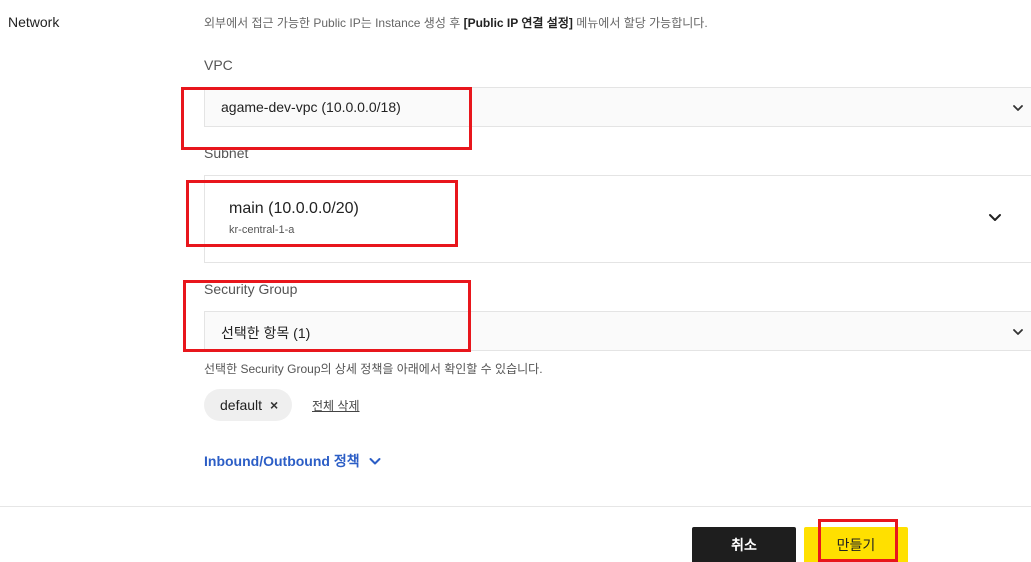 The height and width of the screenshot is (562, 1031). Describe the element at coordinates (226, 153) in the screenshot. I see `subnet-label: Subnet` at that location.